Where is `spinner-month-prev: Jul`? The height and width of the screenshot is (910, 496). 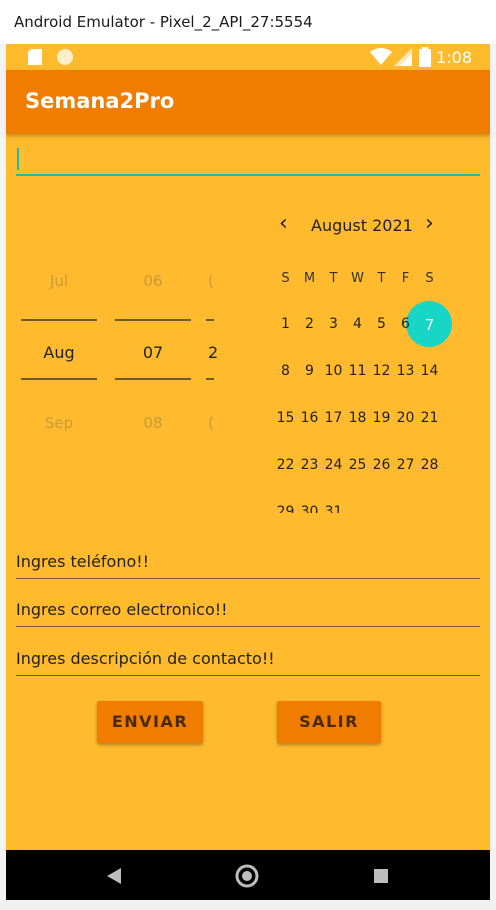 spinner-month-prev: Jul is located at coordinates (59, 281).